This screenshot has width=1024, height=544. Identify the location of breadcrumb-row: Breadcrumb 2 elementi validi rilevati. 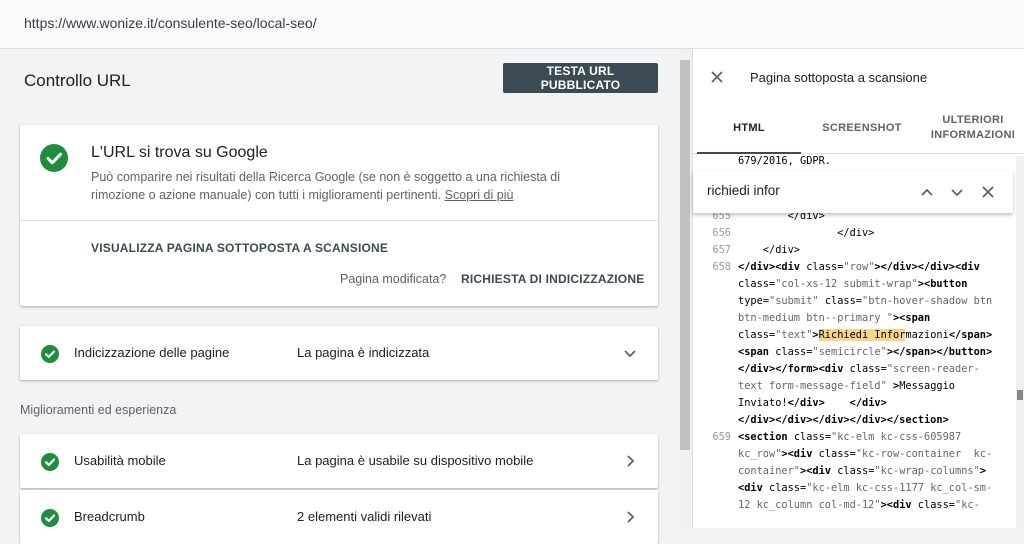
(339, 517).